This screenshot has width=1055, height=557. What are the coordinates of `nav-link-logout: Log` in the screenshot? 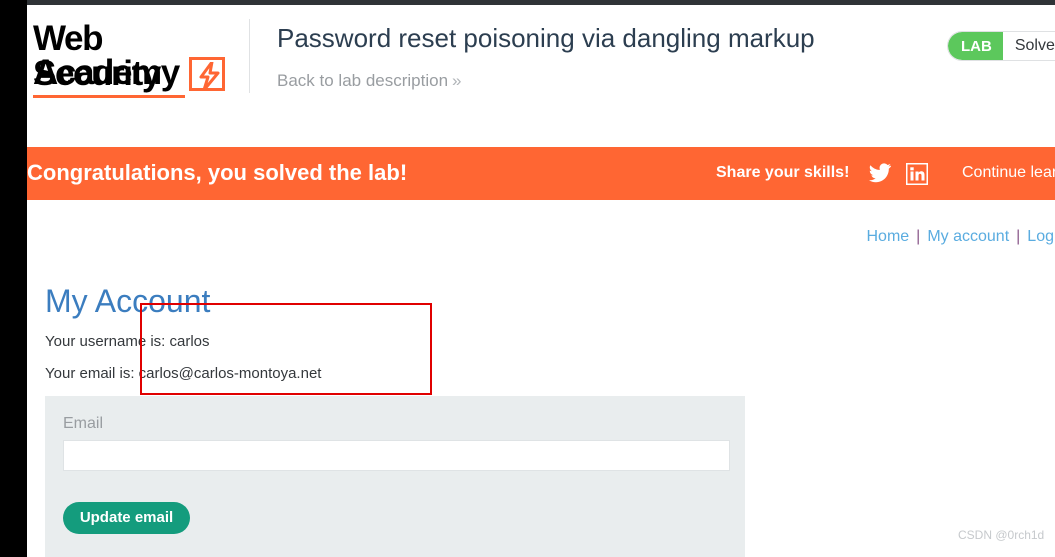 It's located at (1040, 236).